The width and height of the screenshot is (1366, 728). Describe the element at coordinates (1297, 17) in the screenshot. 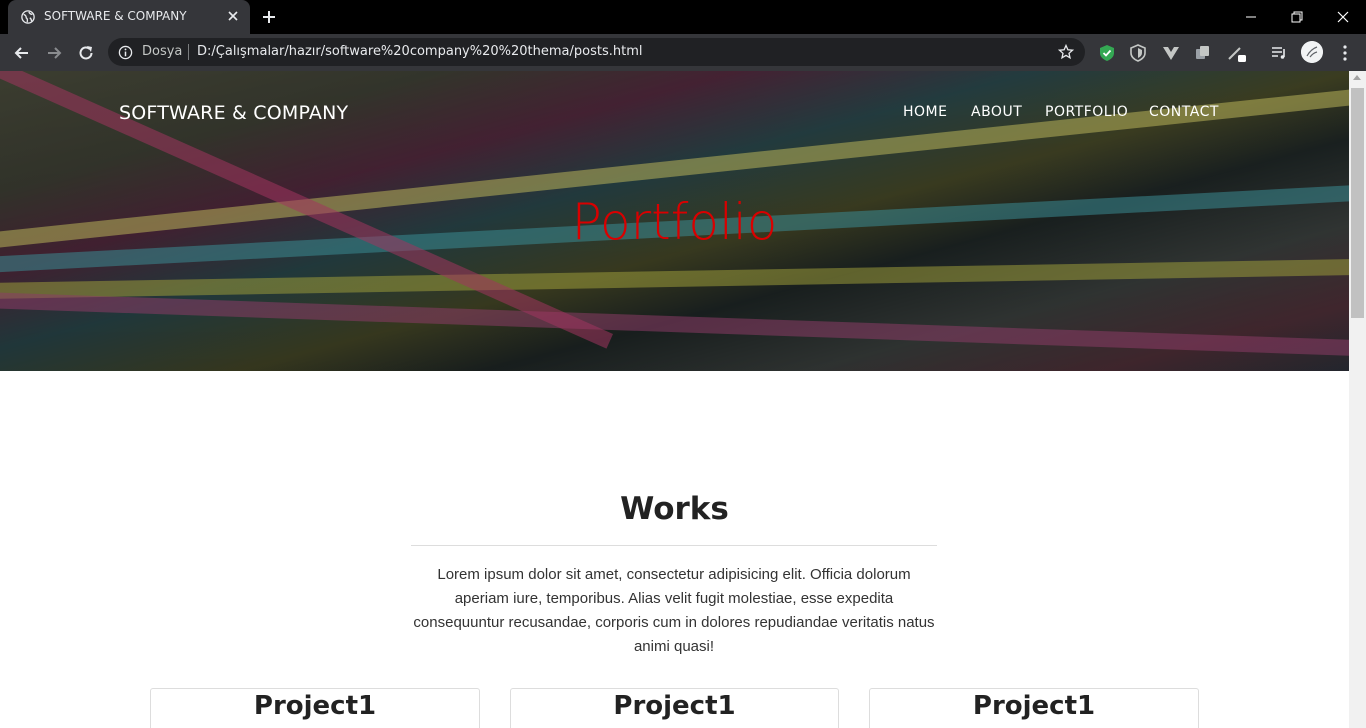

I see `restore-icon` at that location.